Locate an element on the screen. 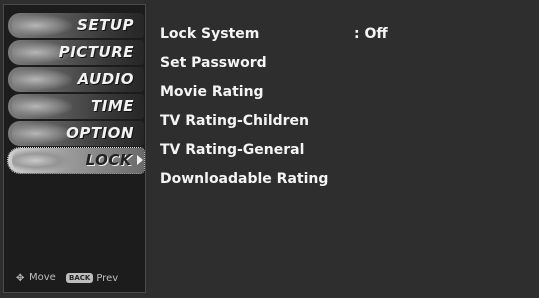  menu-item-label: LOCK is located at coordinates (108, 160).